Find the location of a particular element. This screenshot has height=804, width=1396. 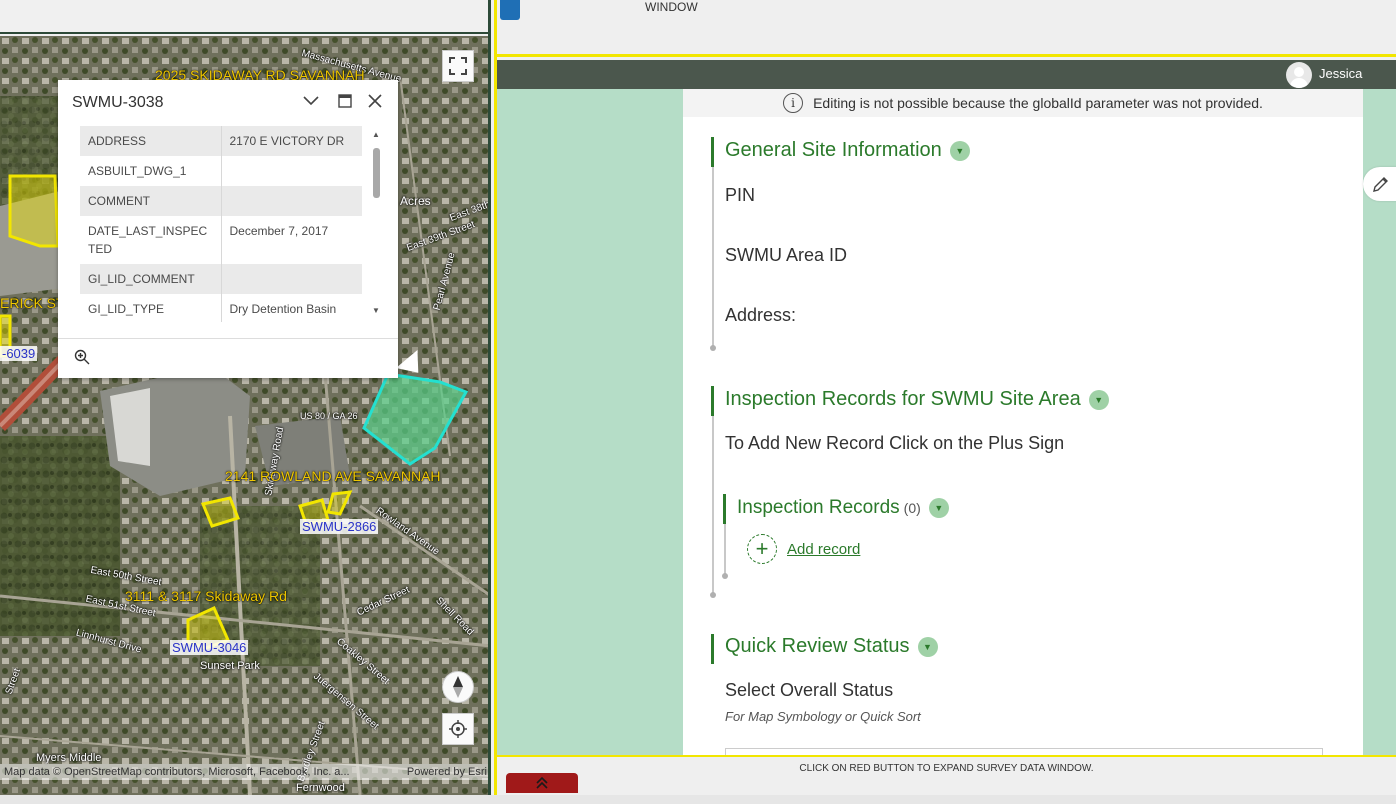

group-title-text: Quick Review Status is located at coordinates (817, 646).